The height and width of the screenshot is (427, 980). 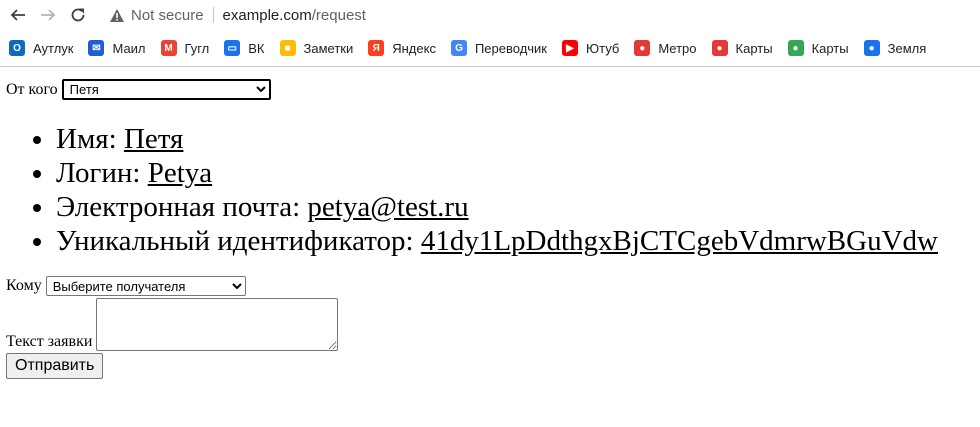 What do you see at coordinates (145, 286) in the screenshot?
I see `to-select: Выберите получателя` at bounding box center [145, 286].